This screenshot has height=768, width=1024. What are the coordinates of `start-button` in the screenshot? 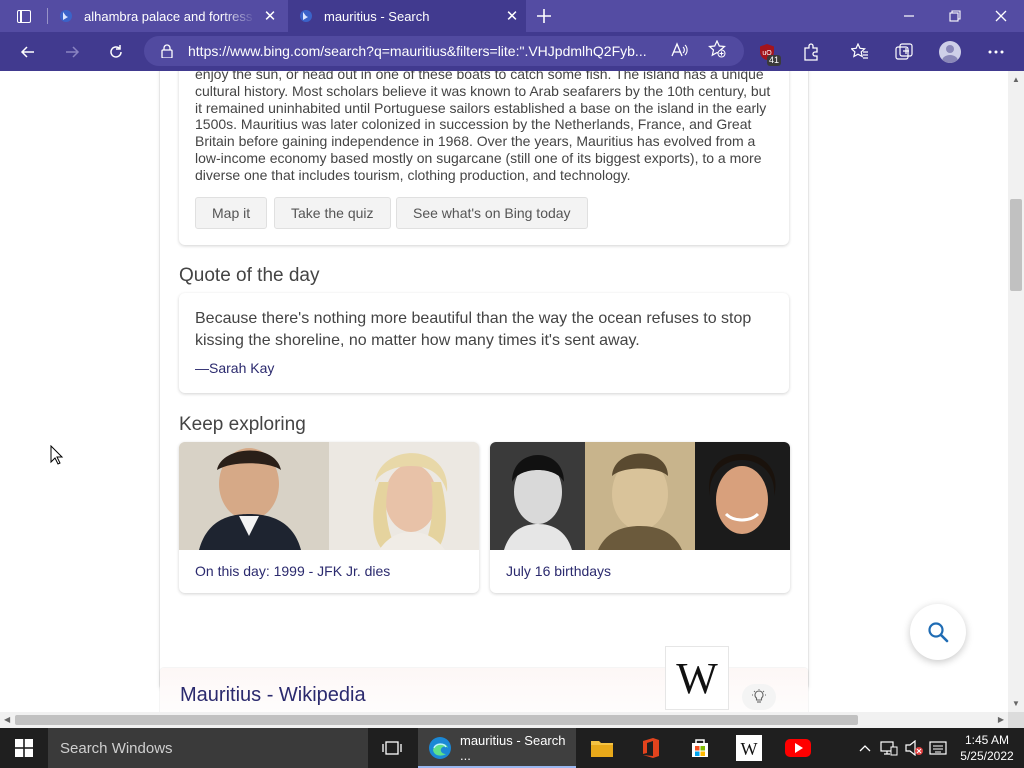 It's located at (24, 748).